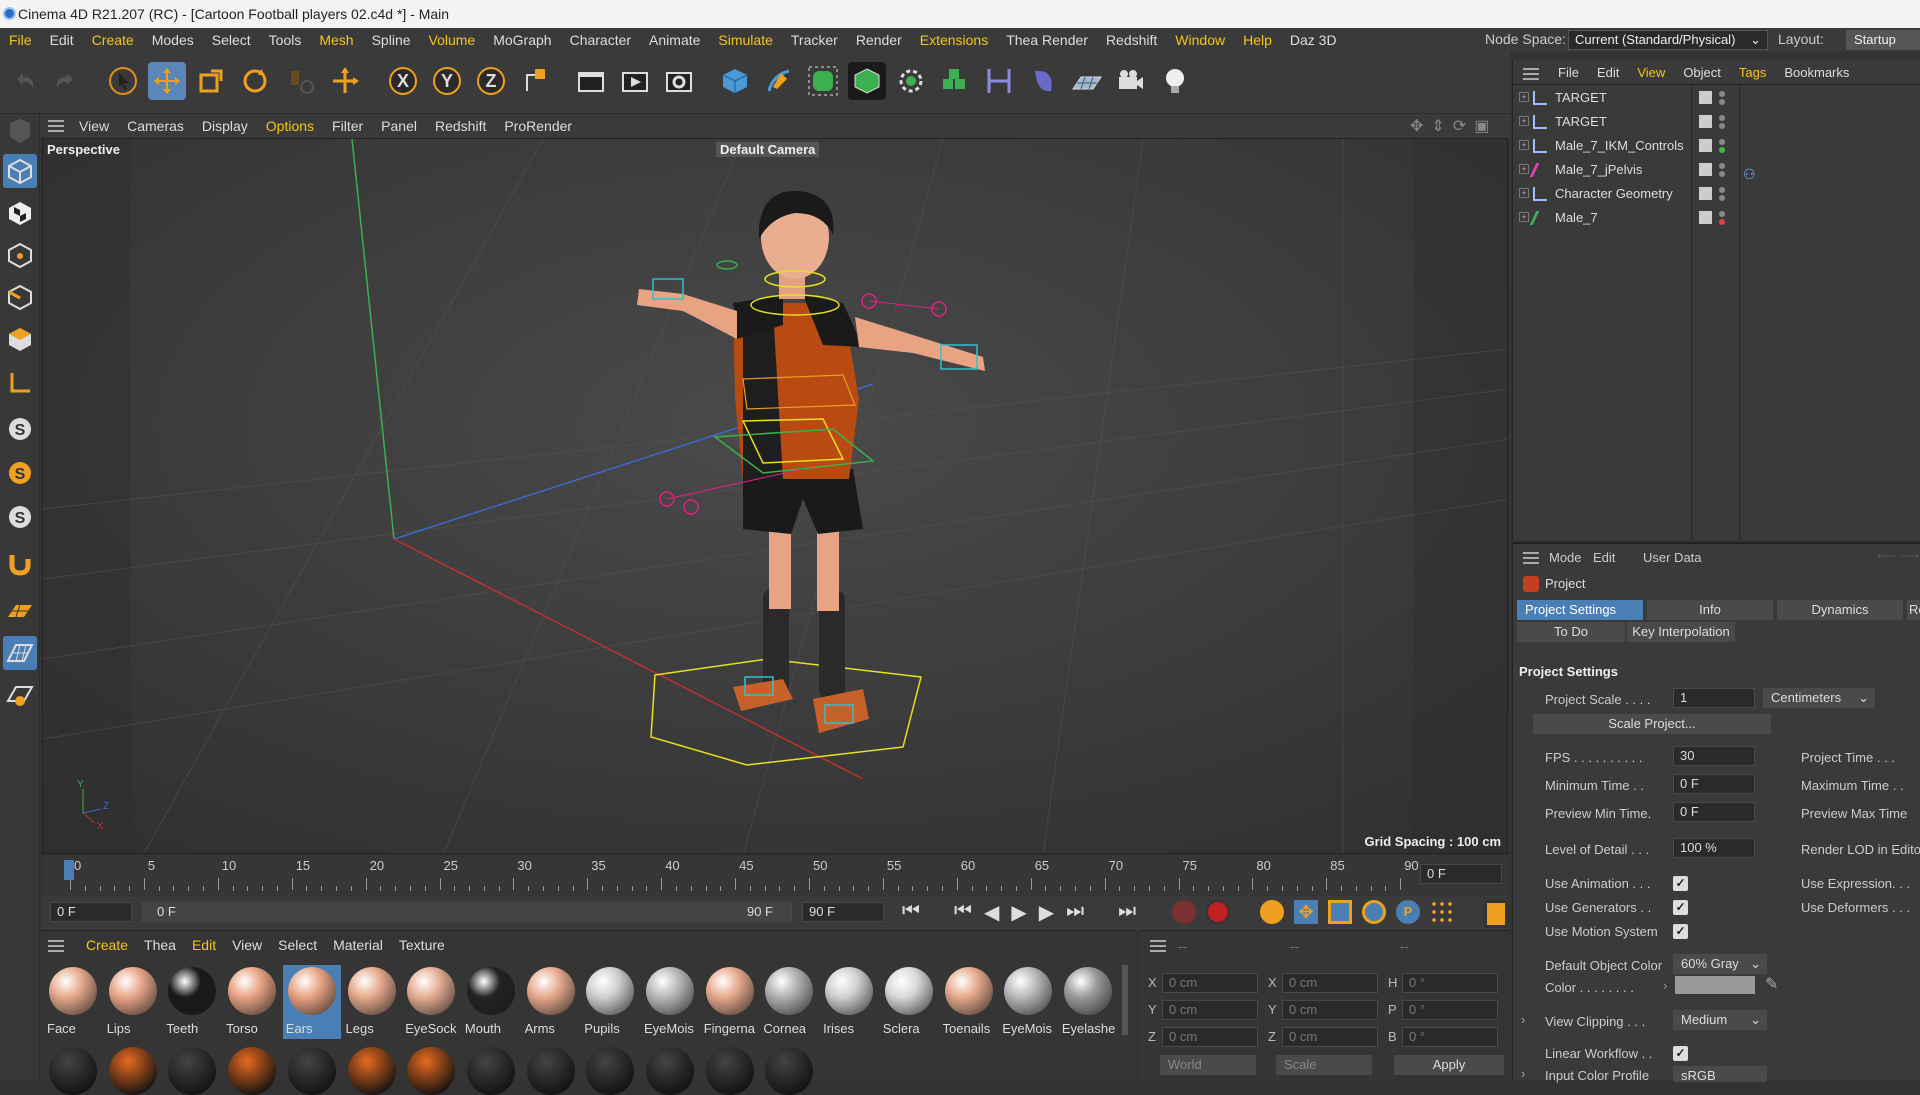 The height and width of the screenshot is (1095, 1920). Describe the element at coordinates (1374, 912) in the screenshot. I see `key-rotation-icon` at that location.